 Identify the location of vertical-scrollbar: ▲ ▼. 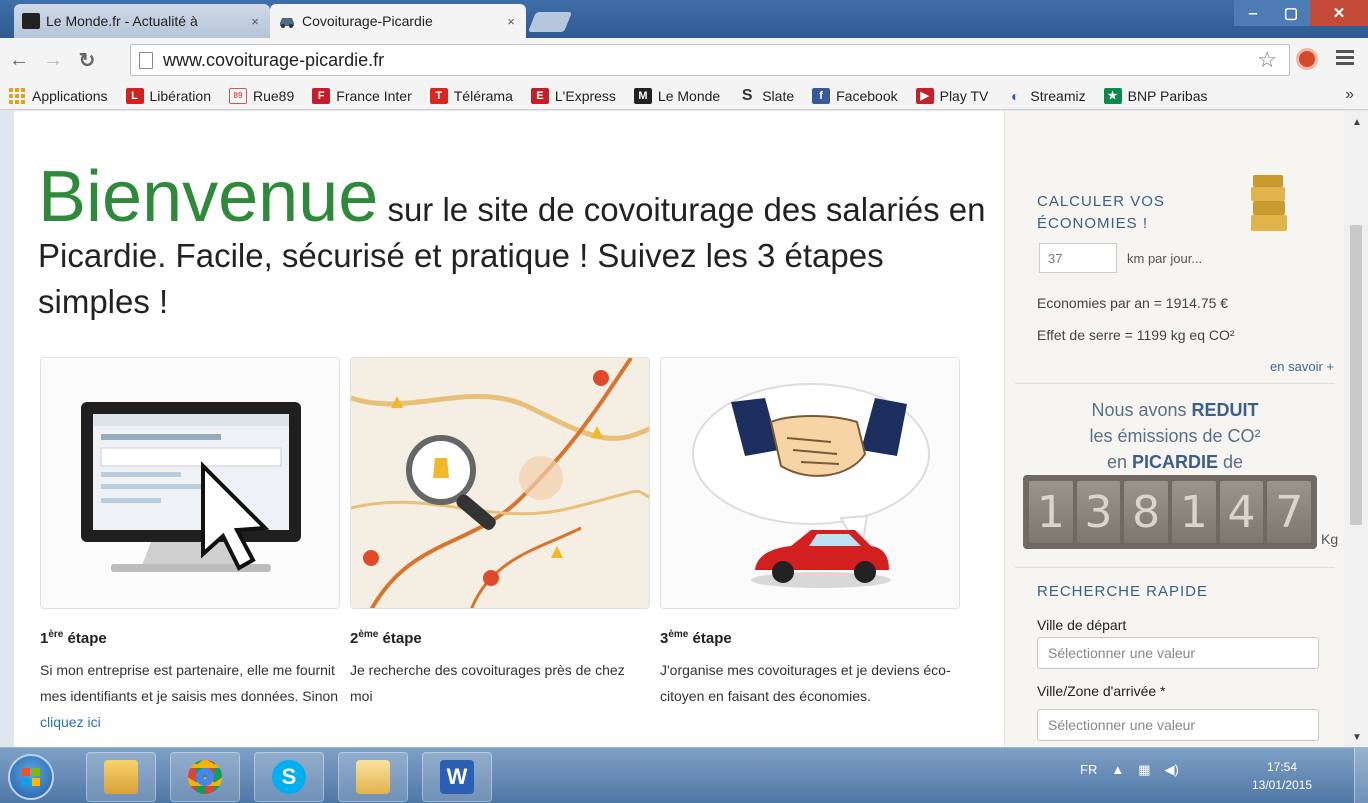
(1356, 429).